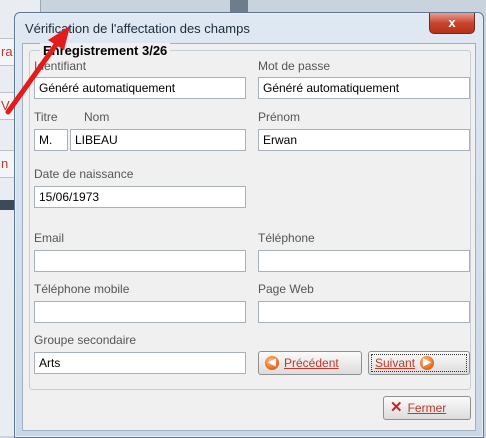 This screenshot has width=486, height=438. I want to click on previous-button: ◀ Précédent, so click(310, 363).